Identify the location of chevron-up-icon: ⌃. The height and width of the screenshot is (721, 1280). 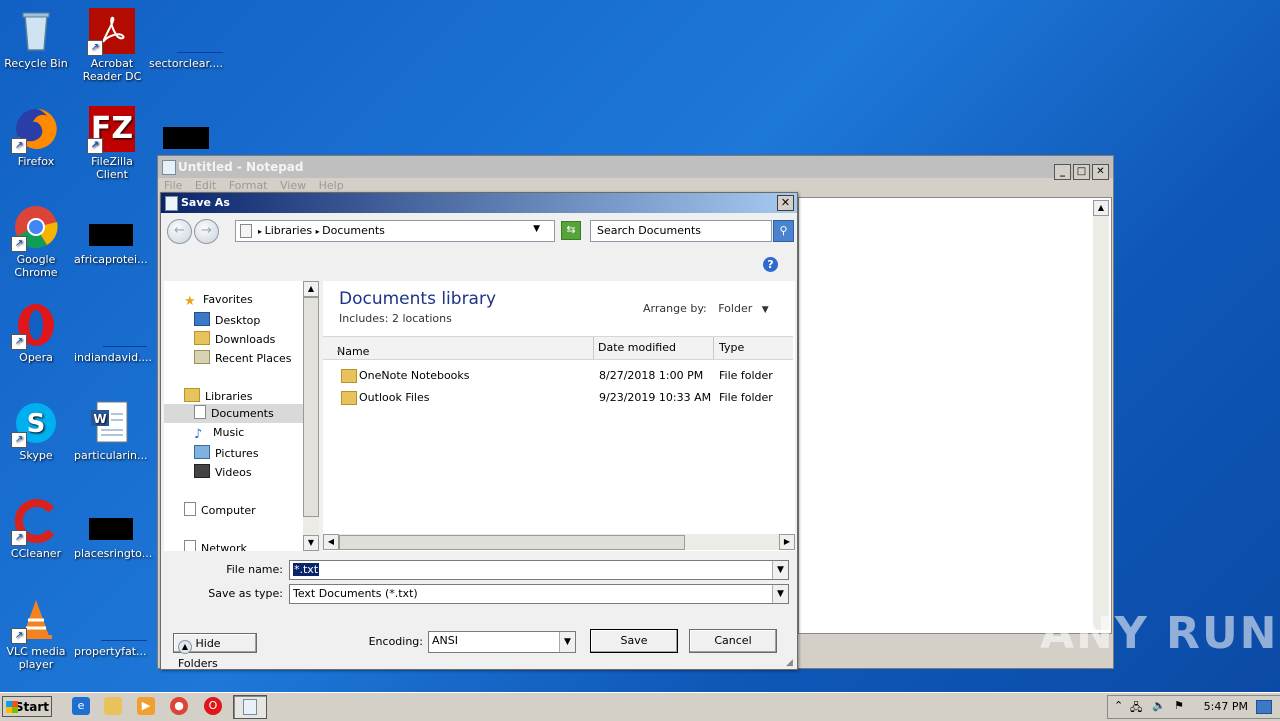
(1118, 705).